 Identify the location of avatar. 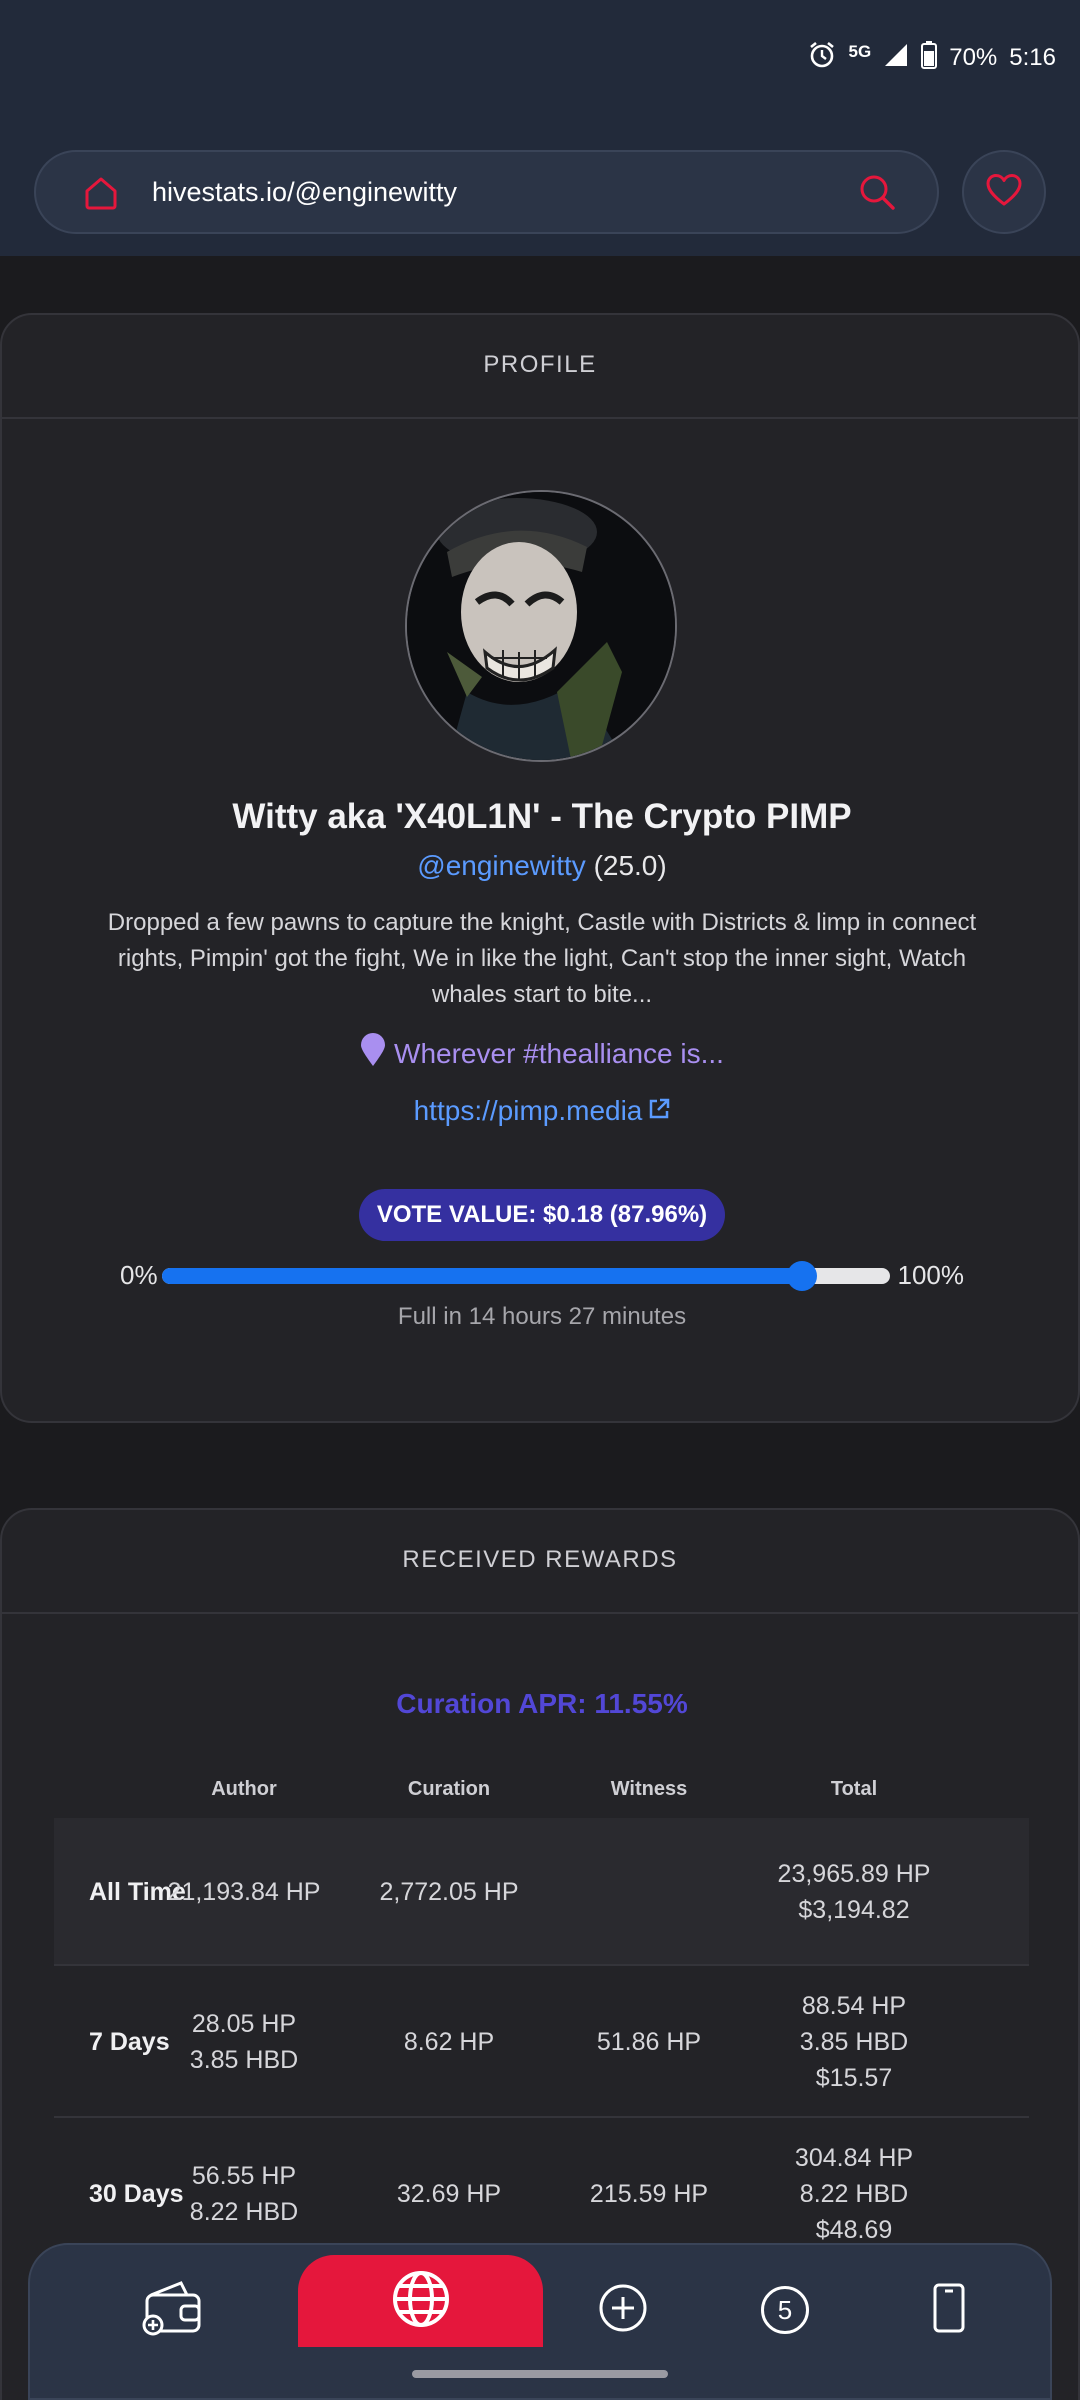
(541, 626).